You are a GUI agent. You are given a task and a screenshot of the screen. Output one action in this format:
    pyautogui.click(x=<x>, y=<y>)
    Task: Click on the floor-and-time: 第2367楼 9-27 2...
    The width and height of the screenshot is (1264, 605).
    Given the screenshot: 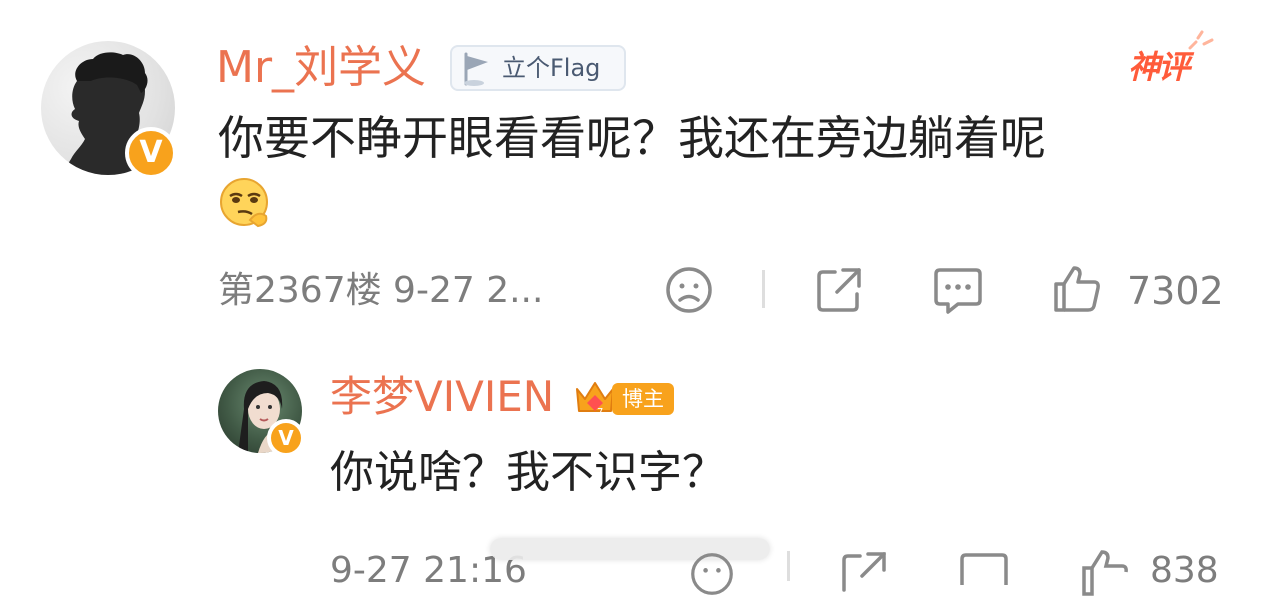 What is the action you would take?
    pyautogui.click(x=381, y=290)
    